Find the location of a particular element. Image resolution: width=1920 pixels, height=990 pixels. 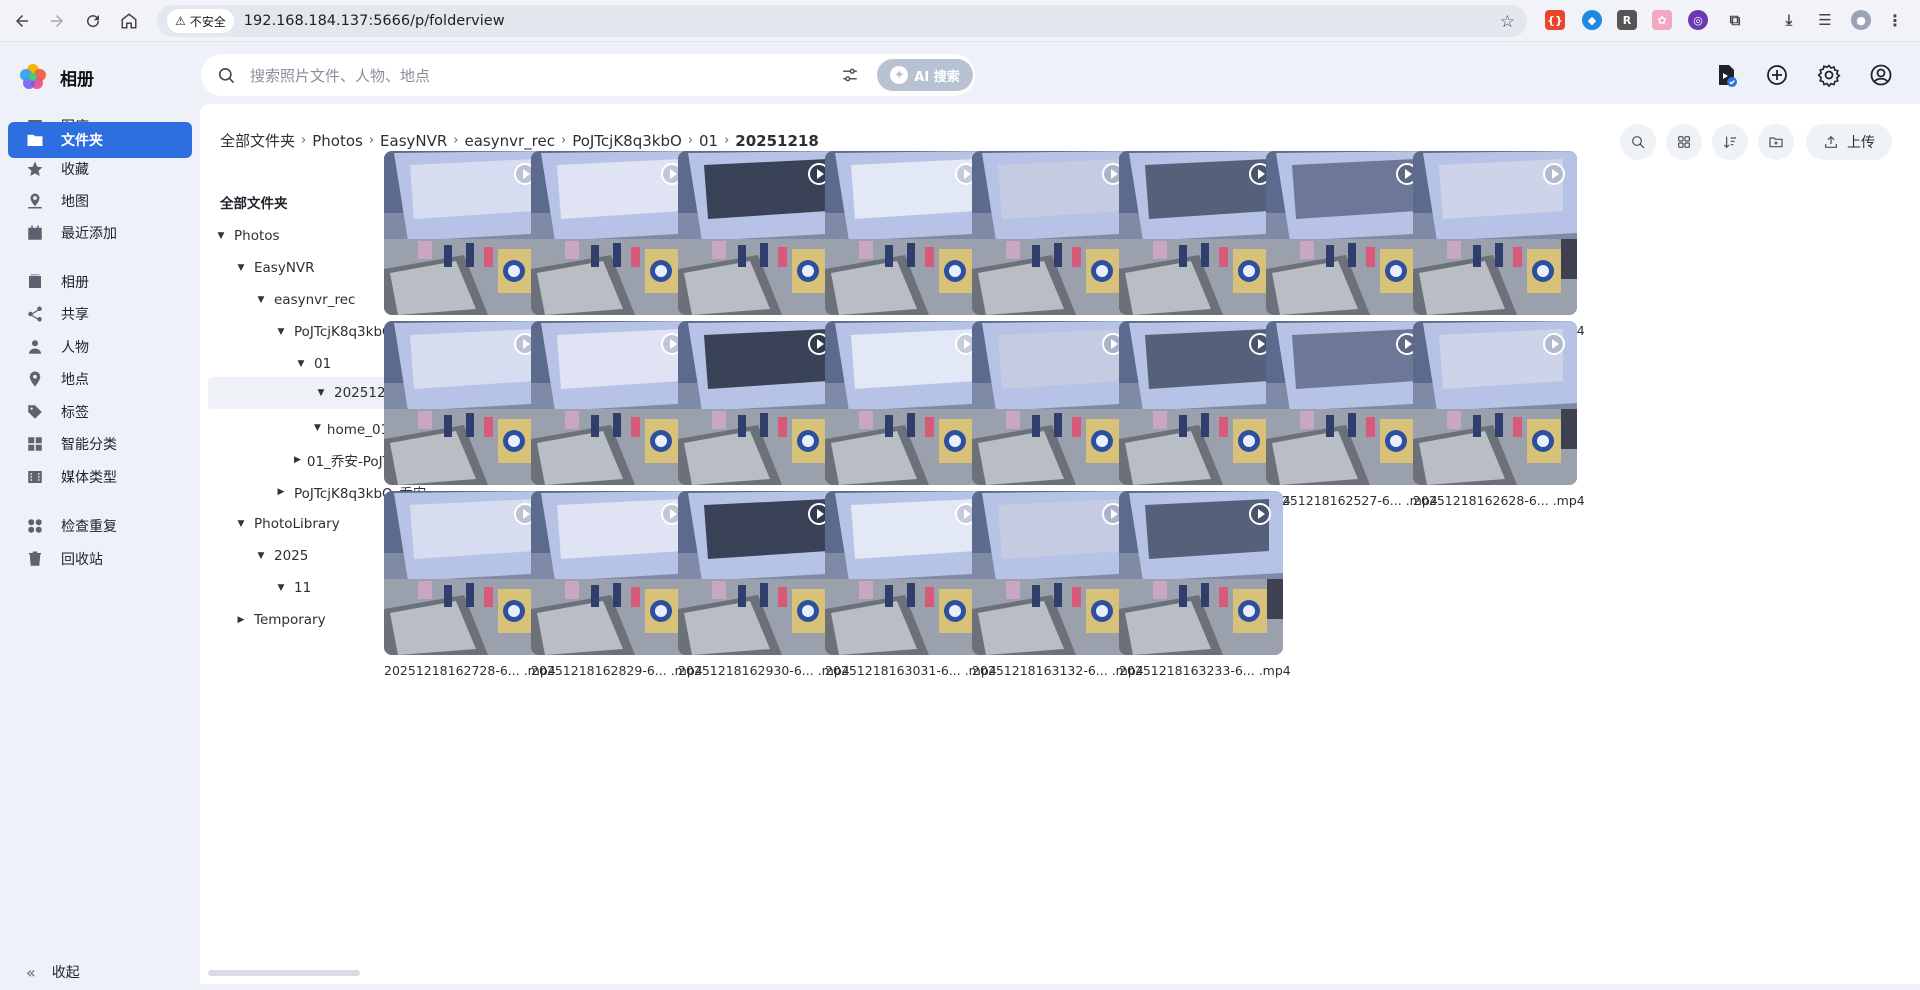

breadcrumb-item: easynvr_rec is located at coordinates (510, 141).